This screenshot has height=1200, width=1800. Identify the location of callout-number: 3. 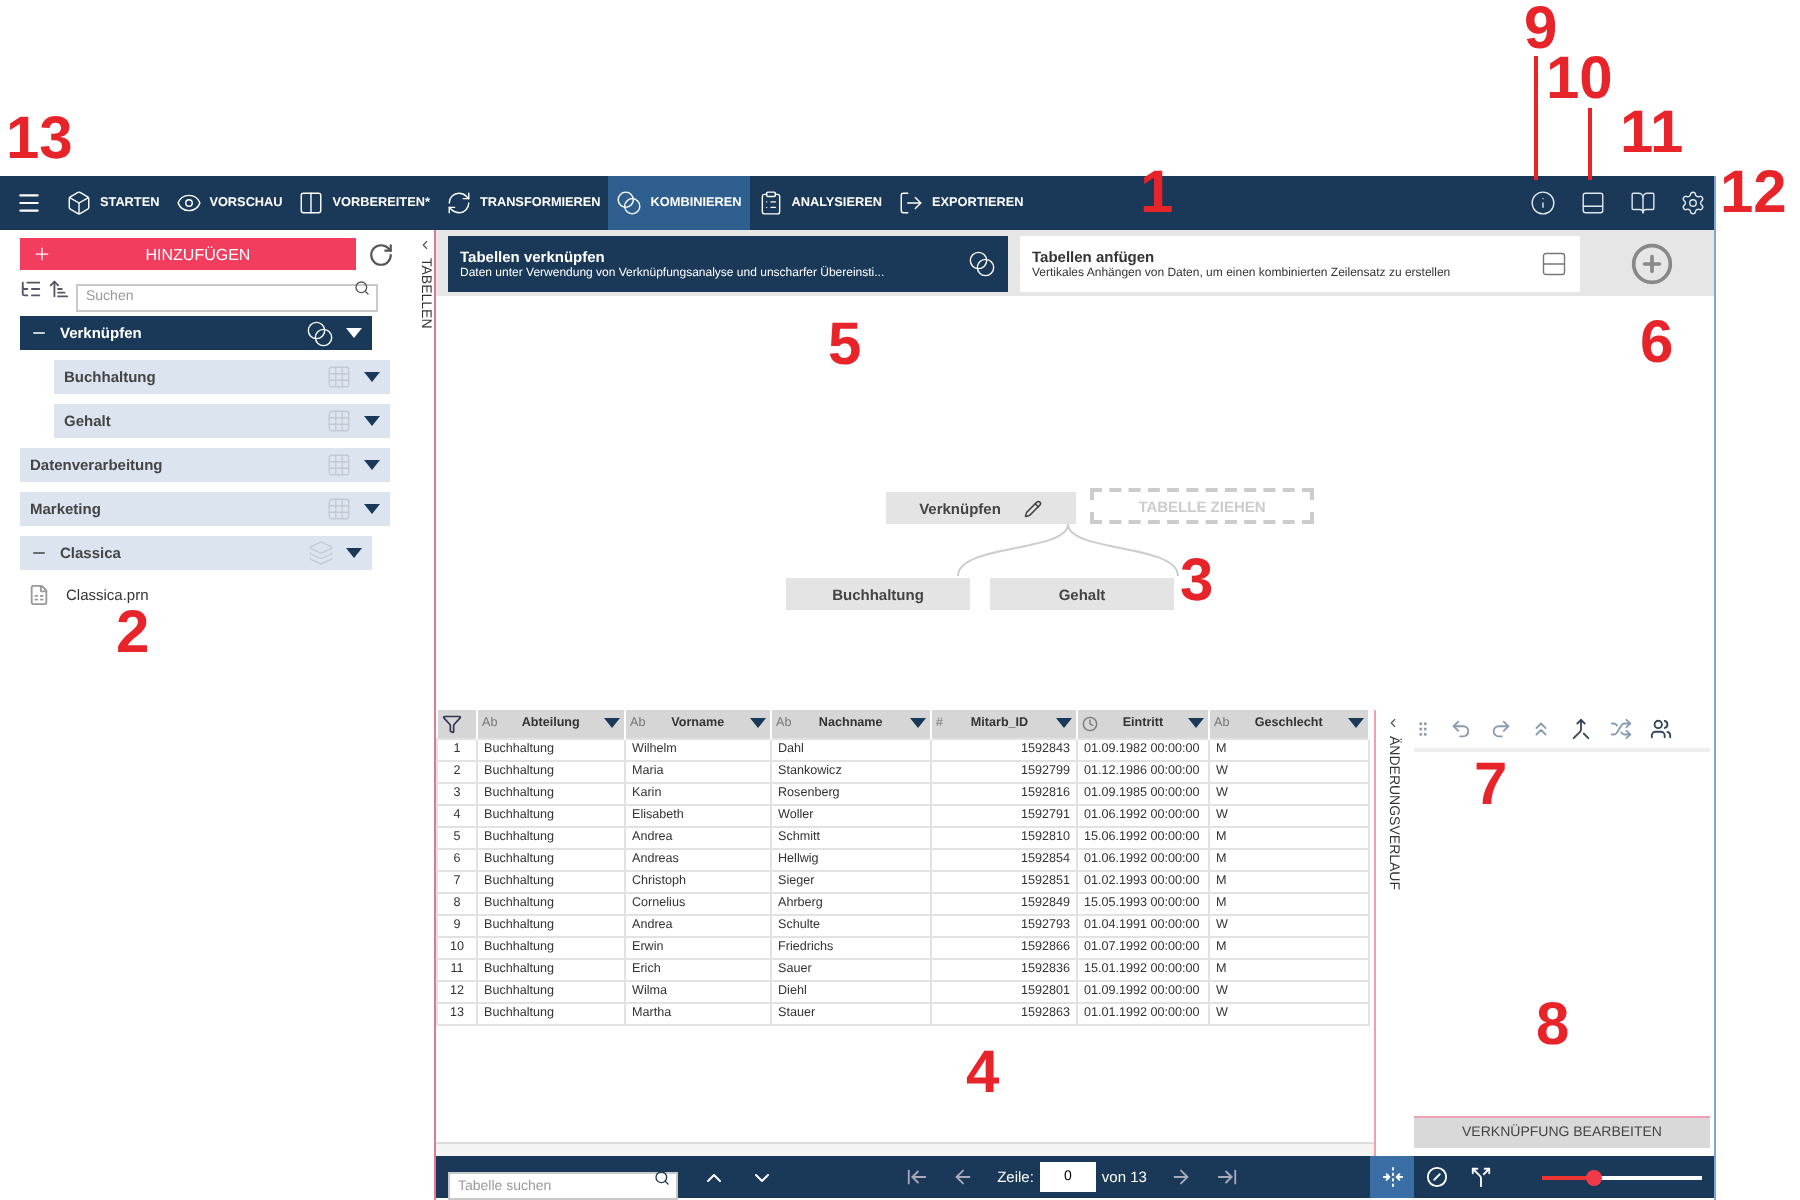
(1197, 582).